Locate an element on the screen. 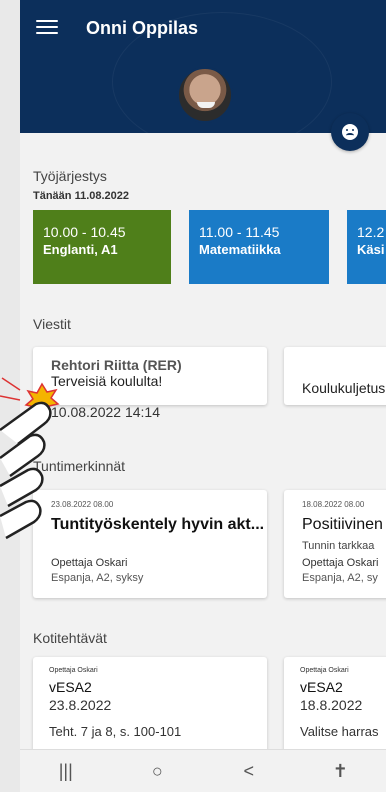  mark-date: 18.08.2022 08.00 is located at coordinates (333, 504).